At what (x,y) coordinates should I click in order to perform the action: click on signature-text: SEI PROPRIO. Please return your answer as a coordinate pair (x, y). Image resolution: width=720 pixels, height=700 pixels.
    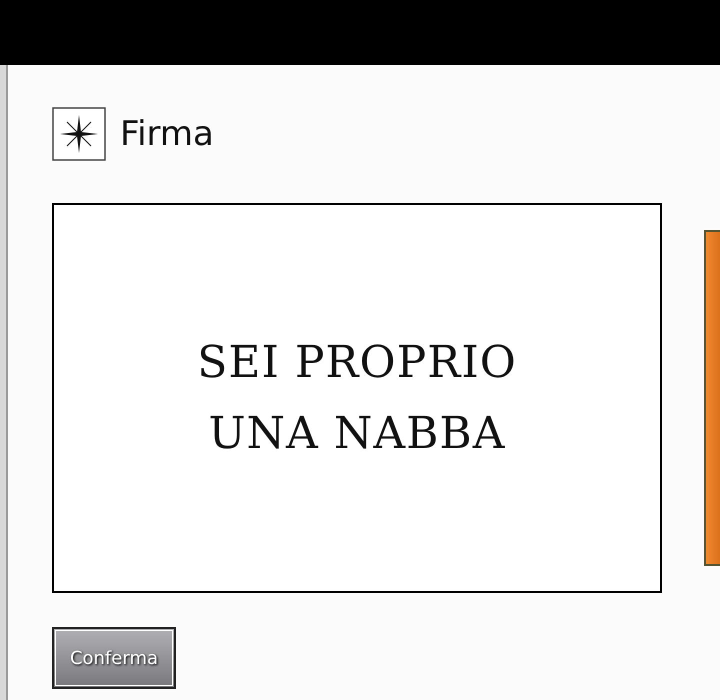
    Looking at the image, I should click on (357, 362).